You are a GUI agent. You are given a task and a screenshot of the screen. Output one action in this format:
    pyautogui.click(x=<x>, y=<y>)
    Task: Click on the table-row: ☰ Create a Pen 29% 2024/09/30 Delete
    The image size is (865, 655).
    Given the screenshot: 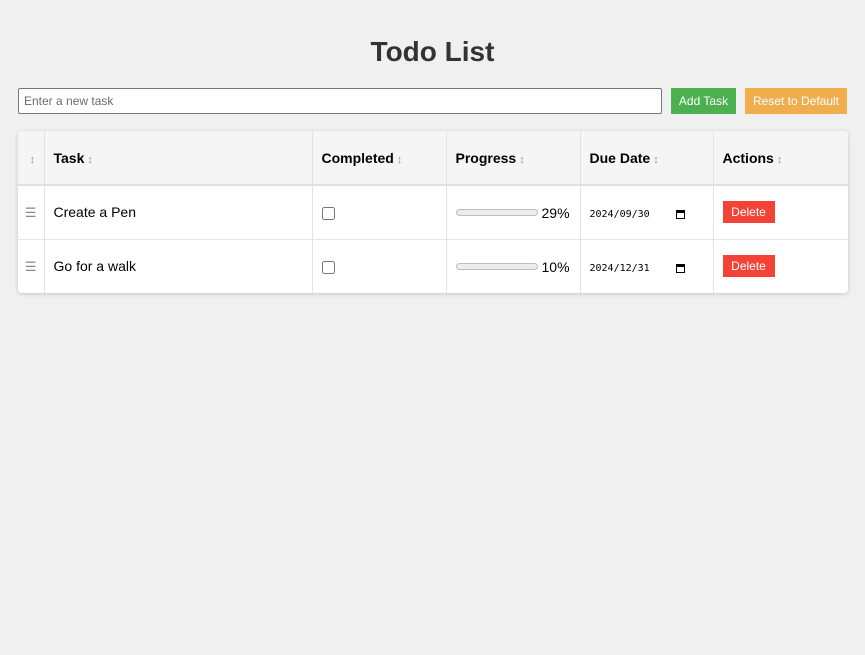 What is the action you would take?
    pyautogui.click(x=433, y=212)
    